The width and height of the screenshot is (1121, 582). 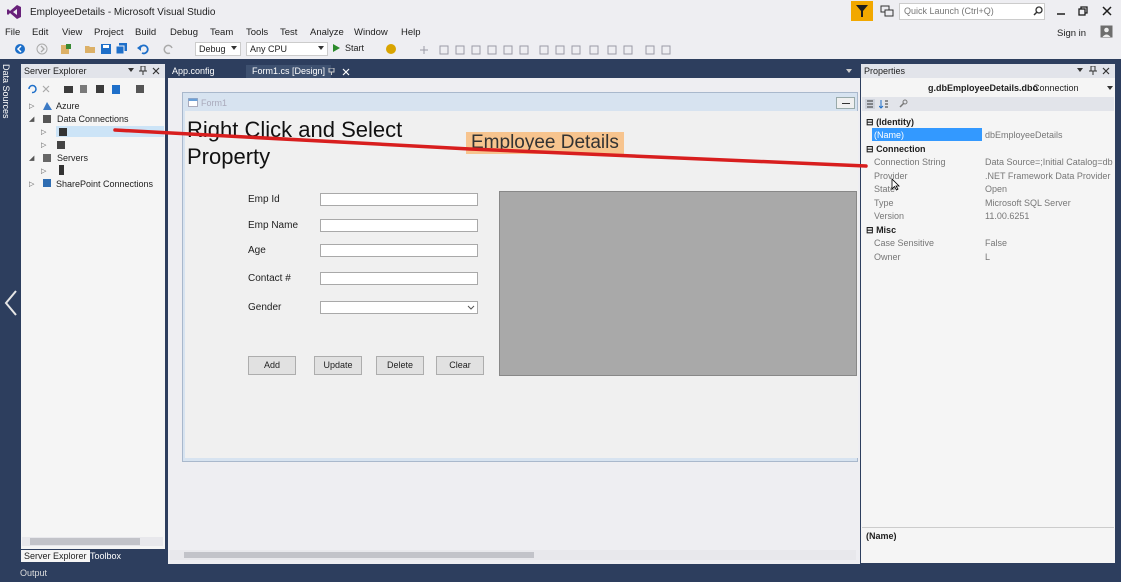 I want to click on minimize-icon, so click(x=1061, y=11).